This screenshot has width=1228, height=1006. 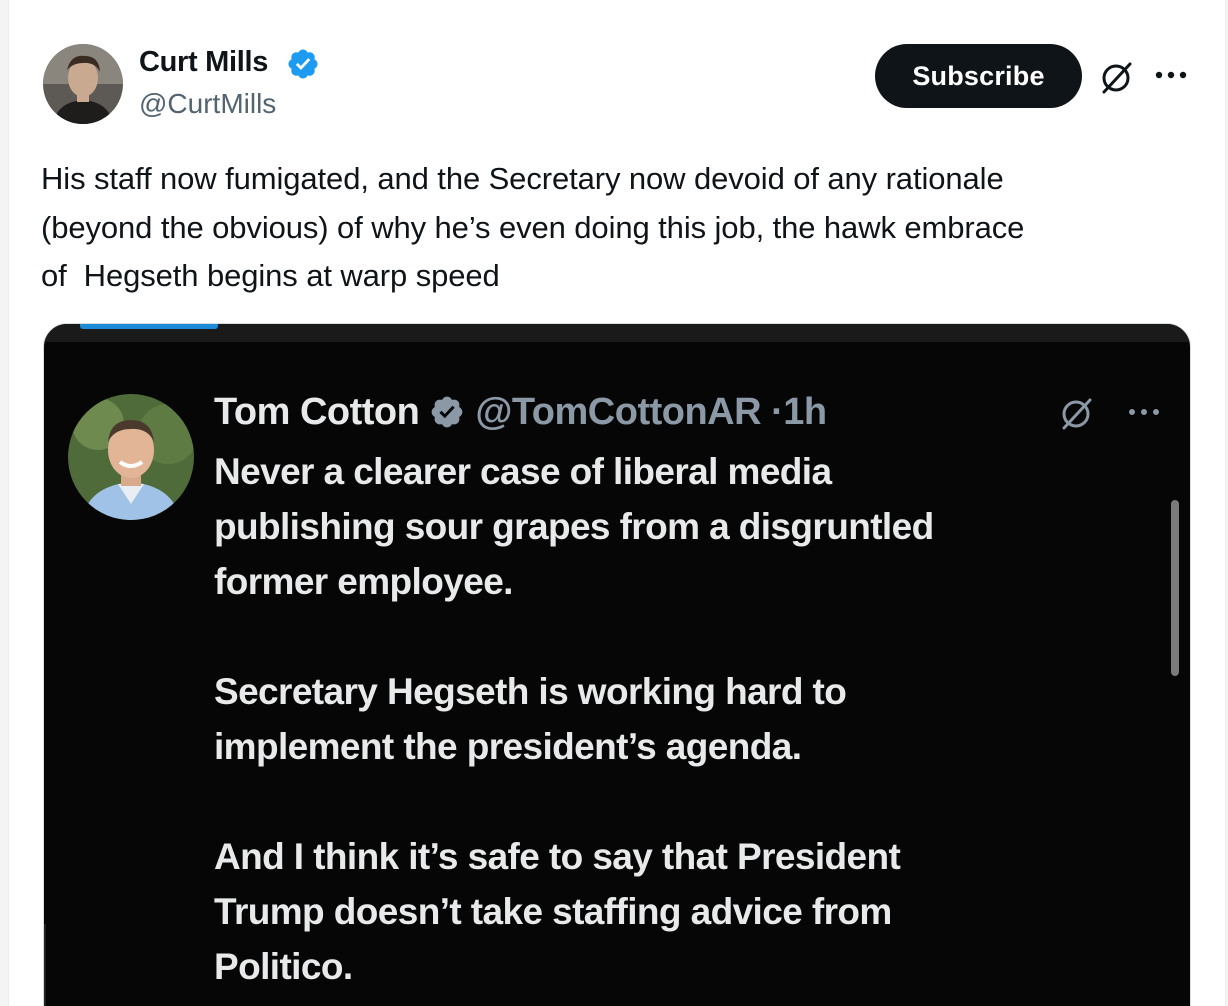 What do you see at coordinates (207, 104) in the screenshot?
I see `author-handle: @CurtMills` at bounding box center [207, 104].